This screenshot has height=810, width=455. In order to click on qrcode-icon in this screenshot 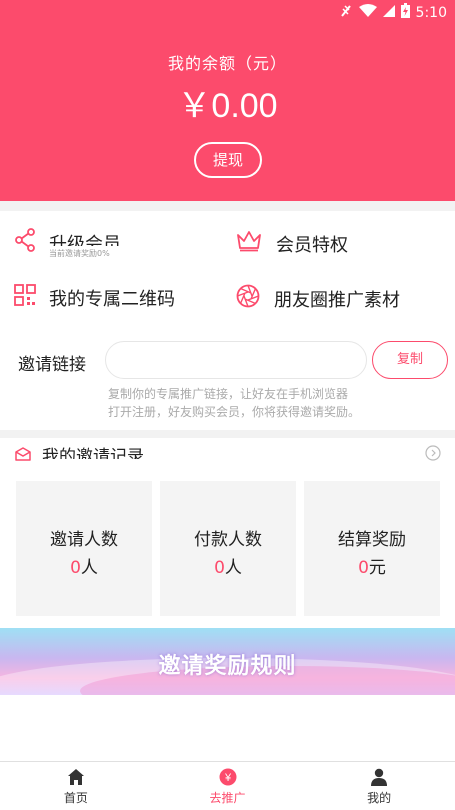, I will do `click(25, 297)`.